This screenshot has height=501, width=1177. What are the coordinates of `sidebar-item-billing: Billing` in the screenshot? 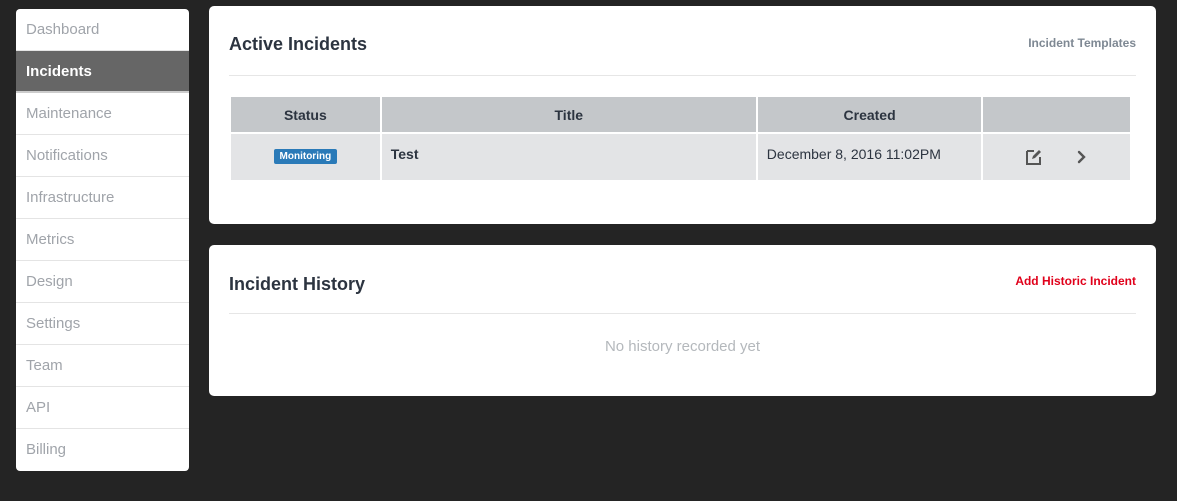 It's located at (102, 450).